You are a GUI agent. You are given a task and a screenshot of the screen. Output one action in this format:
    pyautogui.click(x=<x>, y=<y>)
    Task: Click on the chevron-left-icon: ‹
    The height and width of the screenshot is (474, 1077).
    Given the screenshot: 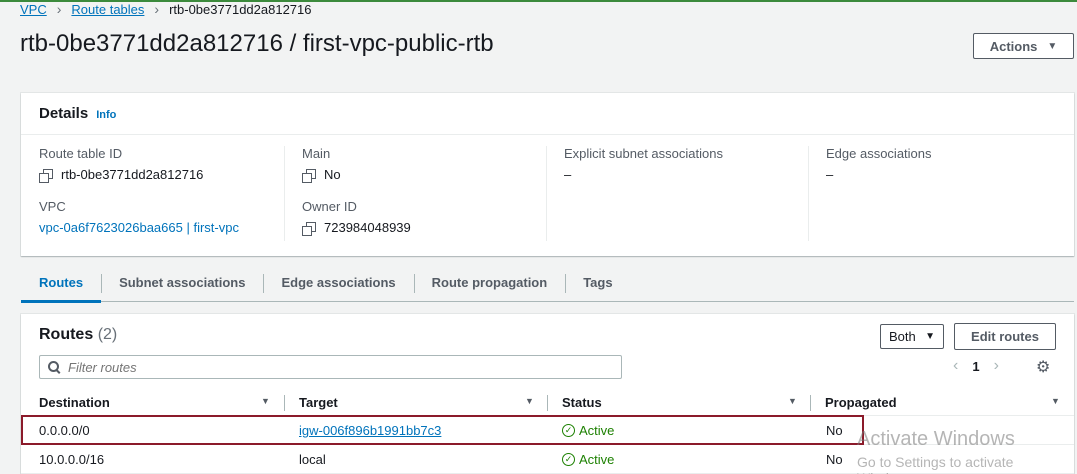 What is the action you would take?
    pyautogui.click(x=955, y=366)
    